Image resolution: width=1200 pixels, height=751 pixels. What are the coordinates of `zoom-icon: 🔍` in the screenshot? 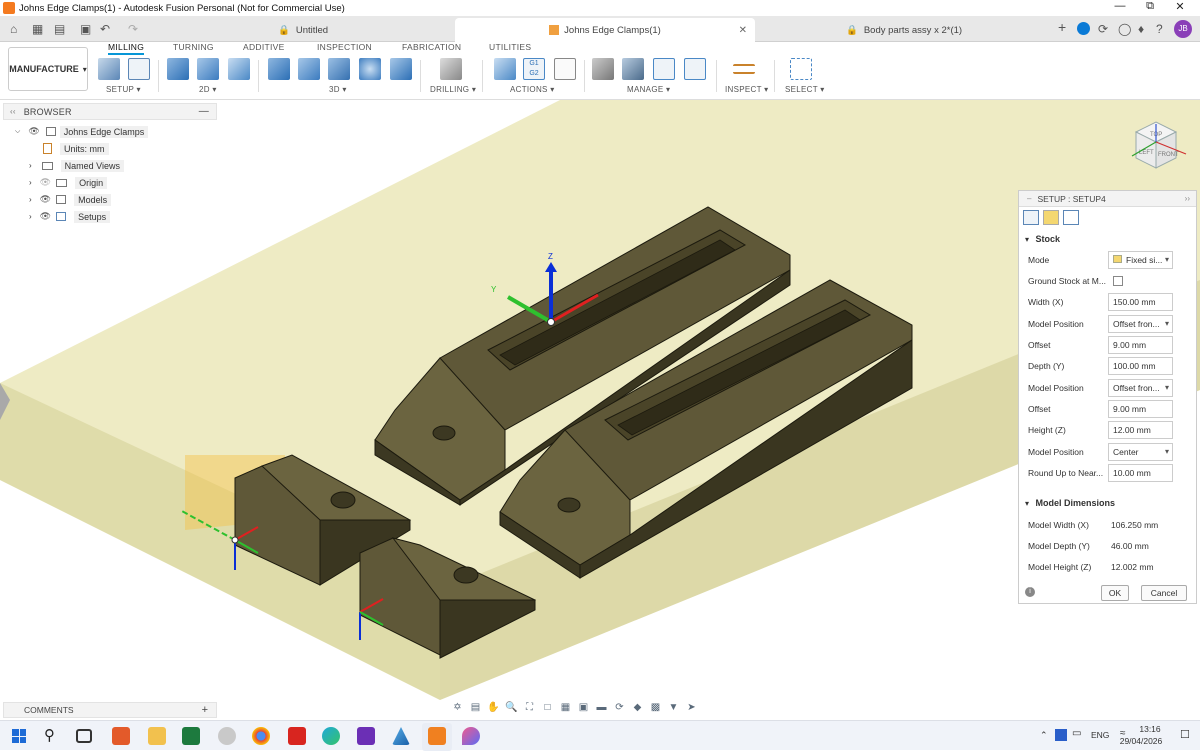 It's located at (511, 708).